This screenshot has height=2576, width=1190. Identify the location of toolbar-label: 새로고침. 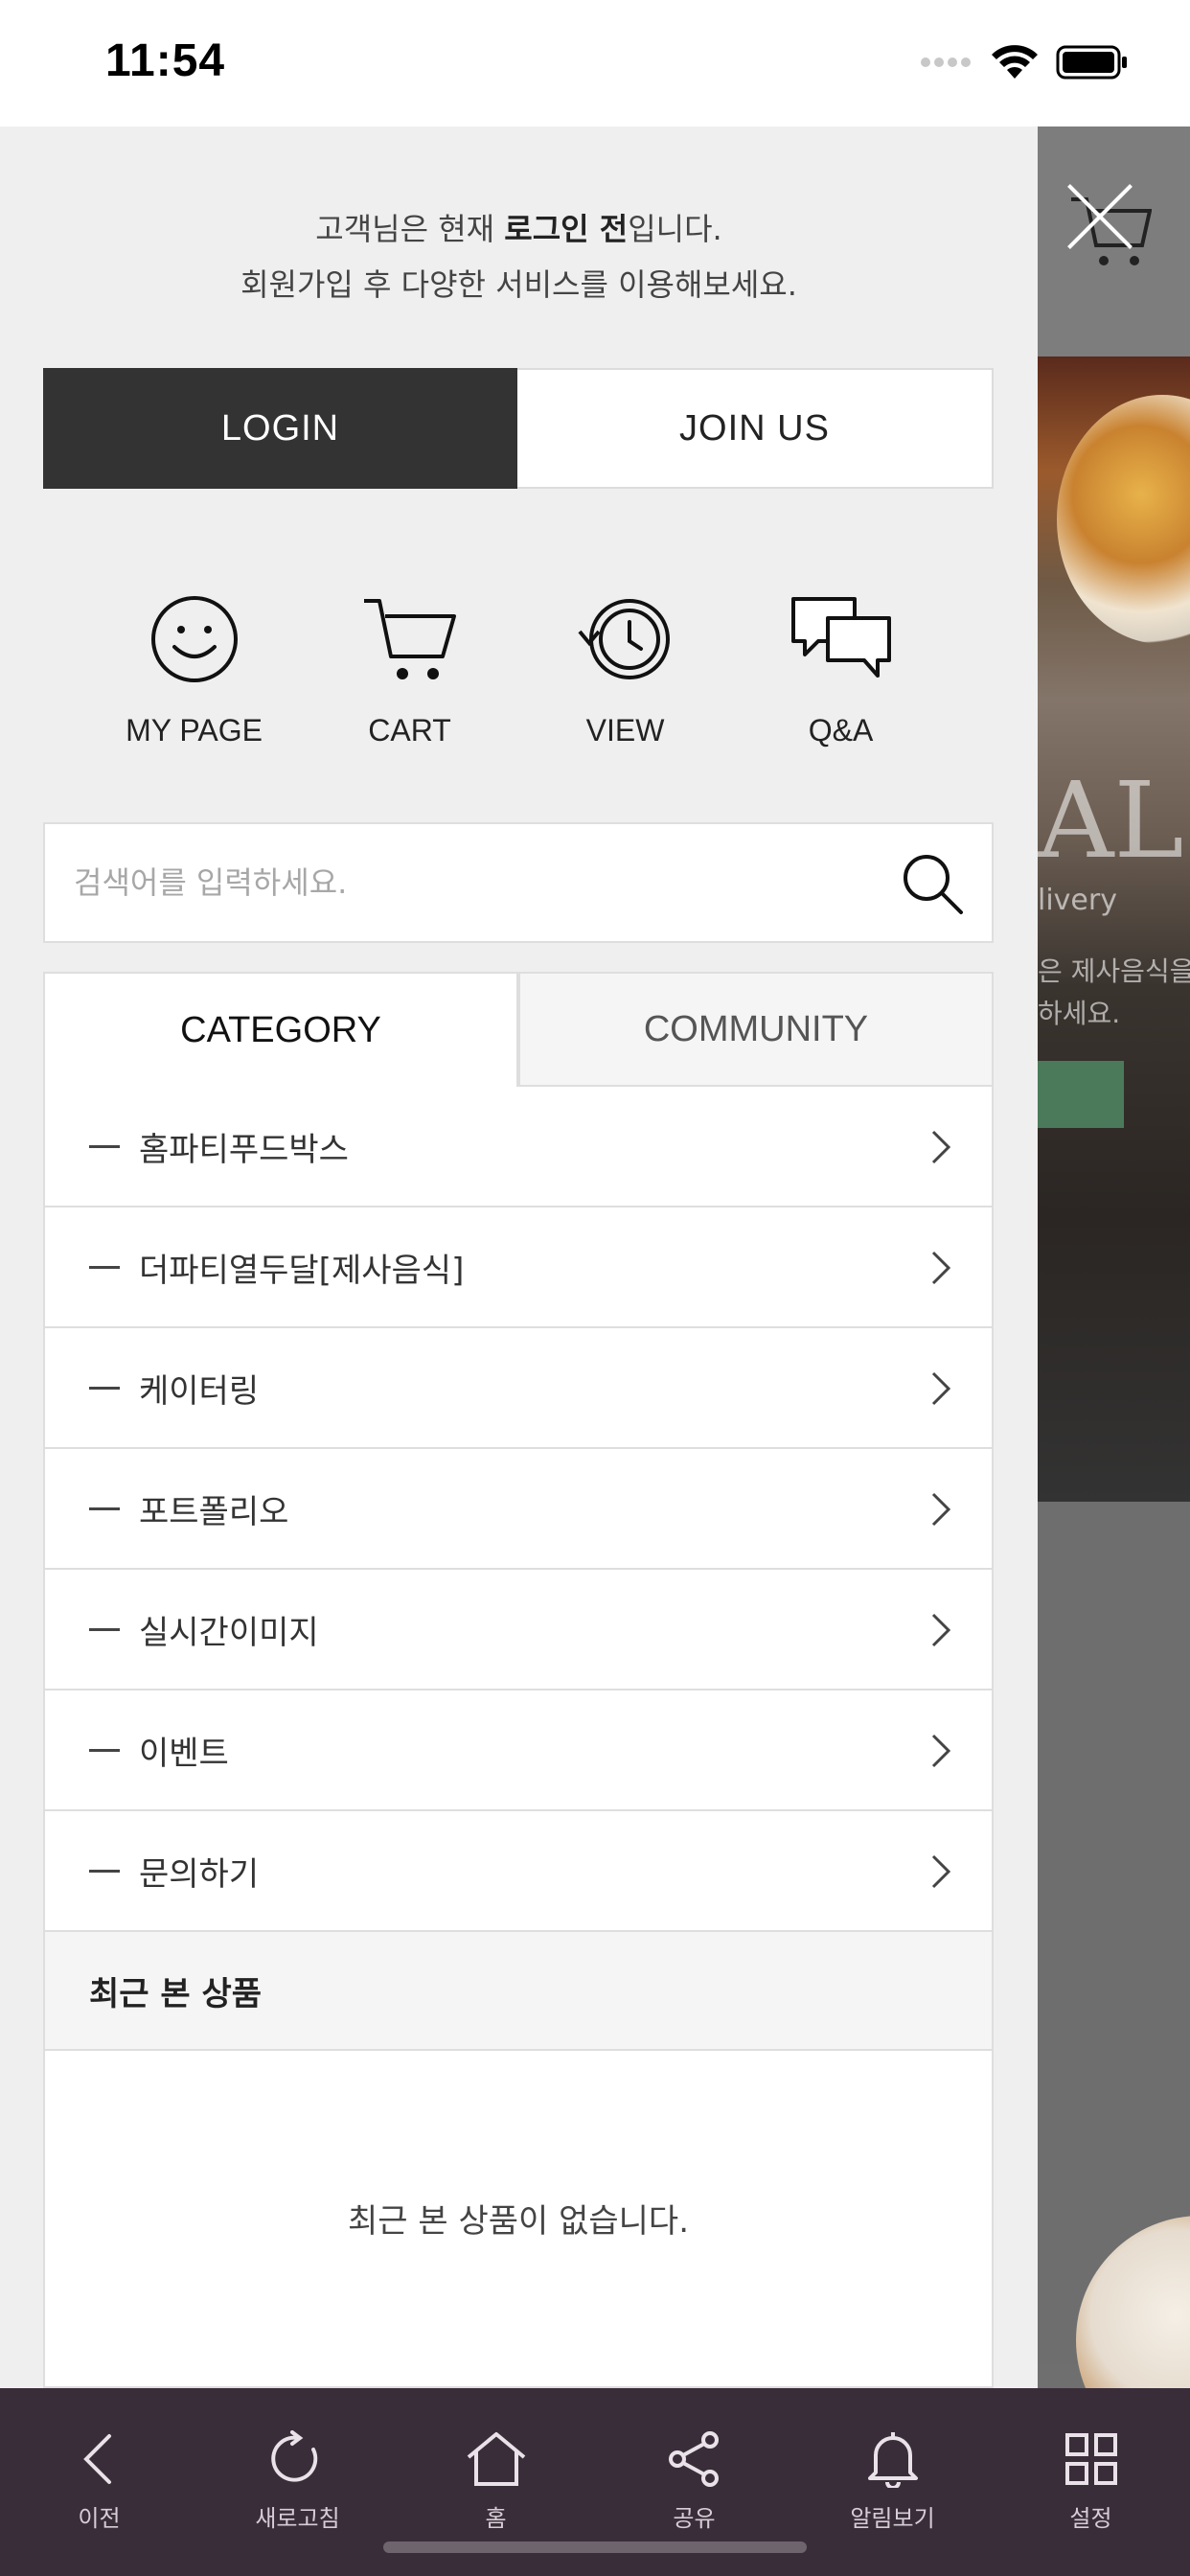
(297, 2518).